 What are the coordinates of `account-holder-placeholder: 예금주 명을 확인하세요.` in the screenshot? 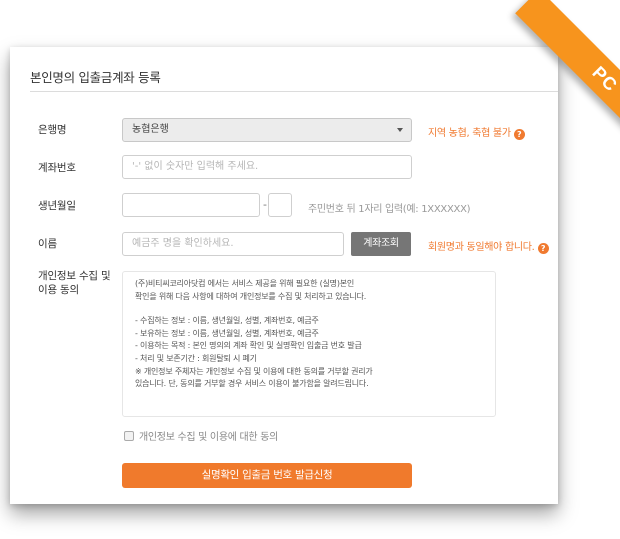 It's located at (183, 243).